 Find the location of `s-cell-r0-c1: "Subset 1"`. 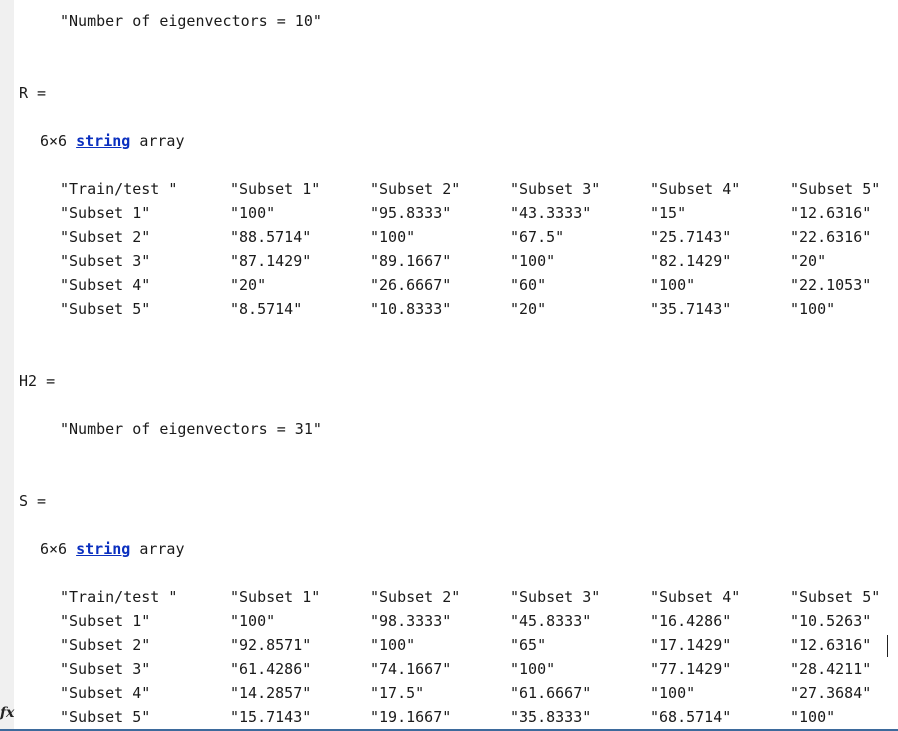

s-cell-r0-c1: "Subset 1" is located at coordinates (275, 597).